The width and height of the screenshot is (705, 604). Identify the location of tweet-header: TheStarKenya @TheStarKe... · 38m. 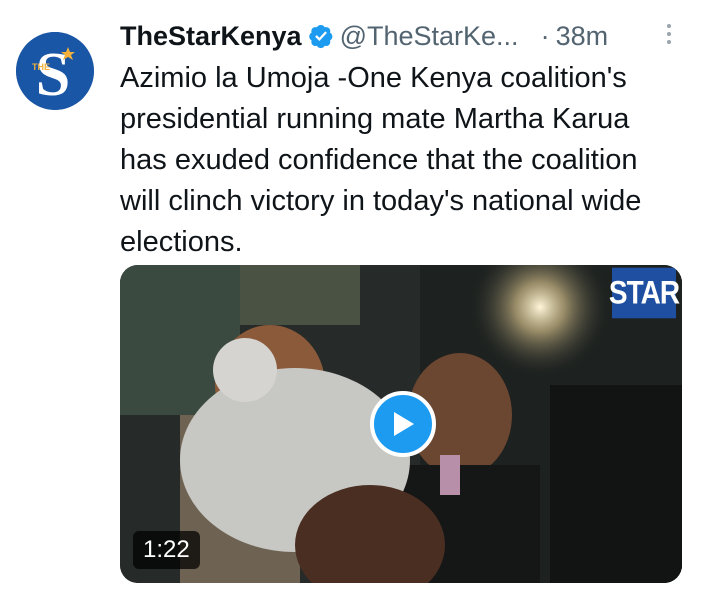
(405, 36).